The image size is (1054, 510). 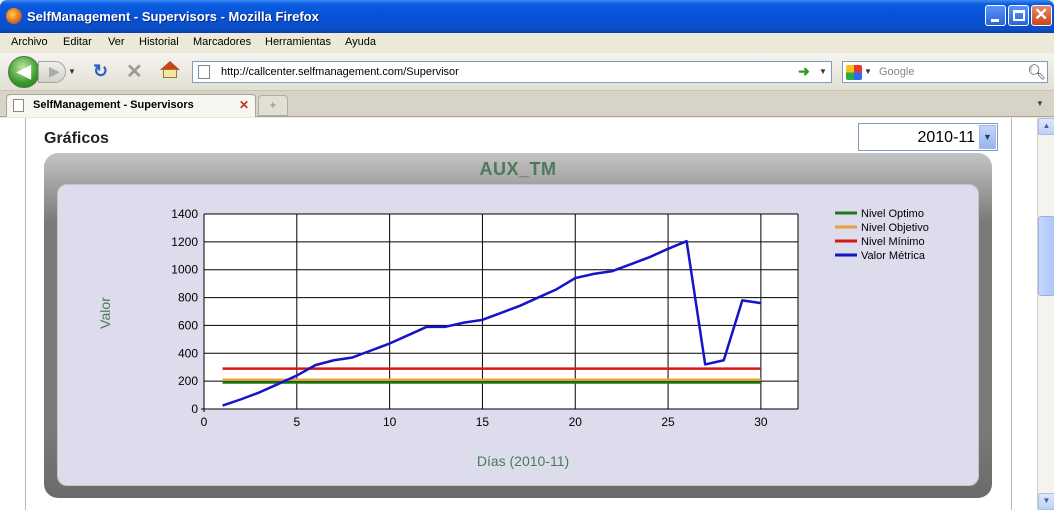 What do you see at coordinates (995, 15) in the screenshot?
I see `minimize-button` at bounding box center [995, 15].